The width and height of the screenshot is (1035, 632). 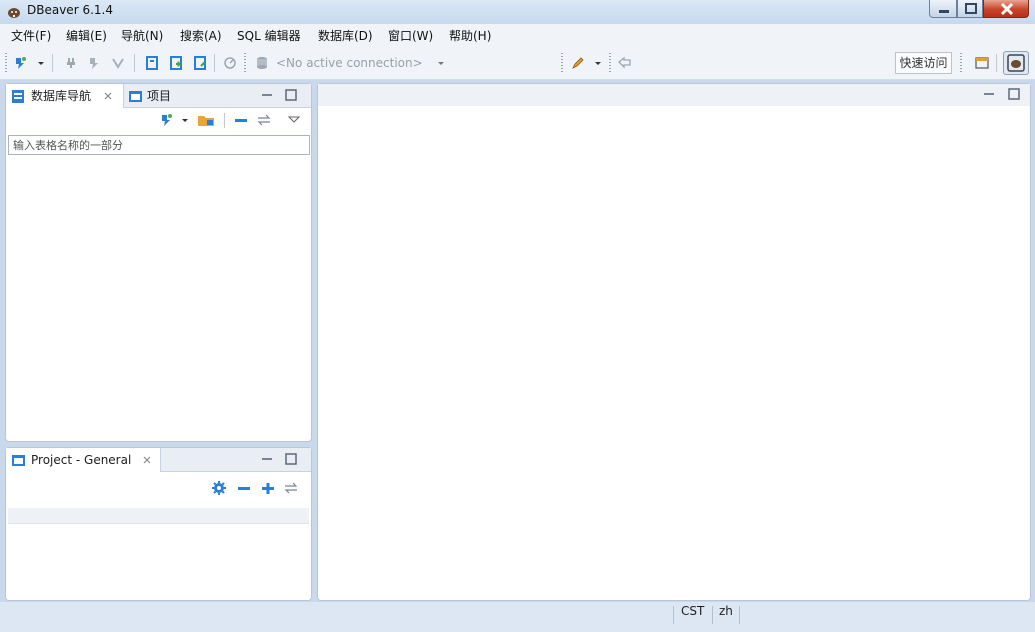 I want to click on perspective-icon, so click(x=982, y=63).